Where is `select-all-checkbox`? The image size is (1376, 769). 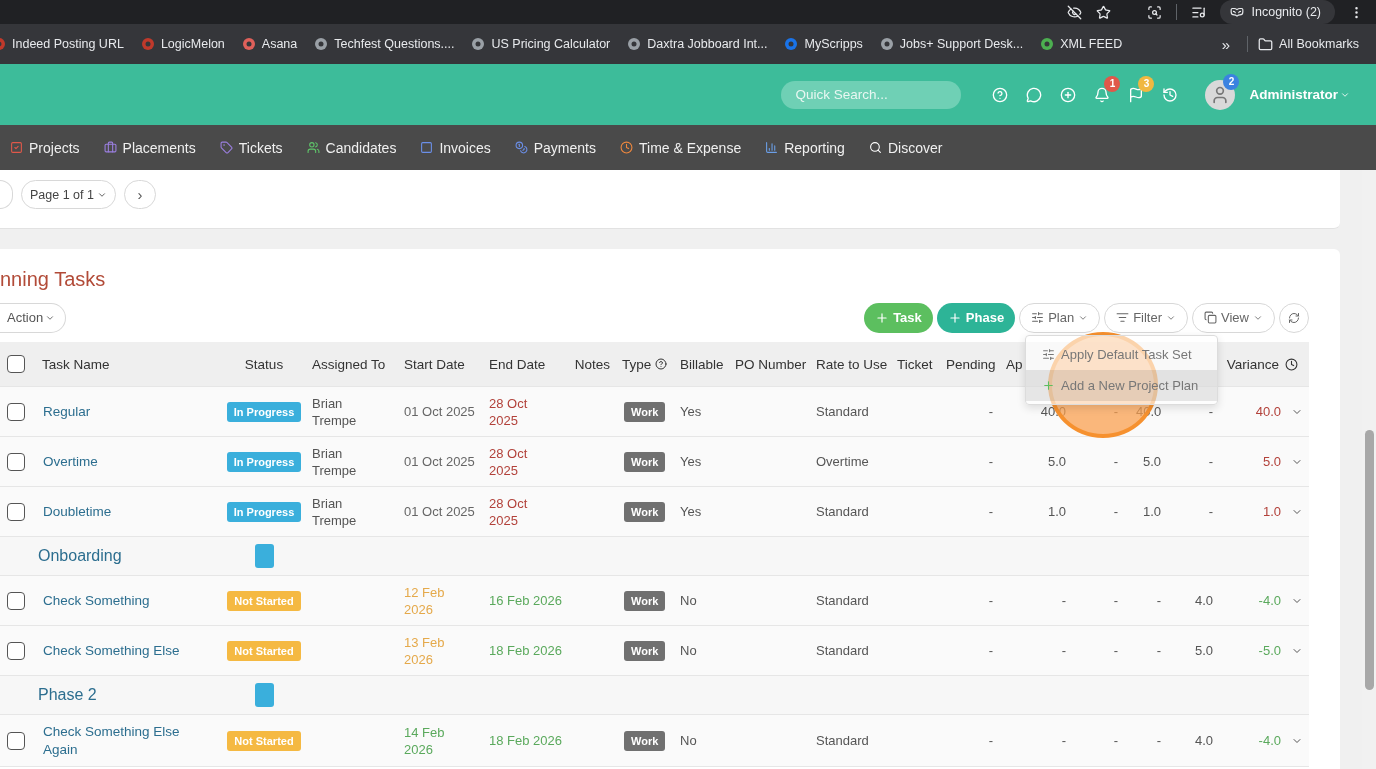 select-all-checkbox is located at coordinates (16, 364).